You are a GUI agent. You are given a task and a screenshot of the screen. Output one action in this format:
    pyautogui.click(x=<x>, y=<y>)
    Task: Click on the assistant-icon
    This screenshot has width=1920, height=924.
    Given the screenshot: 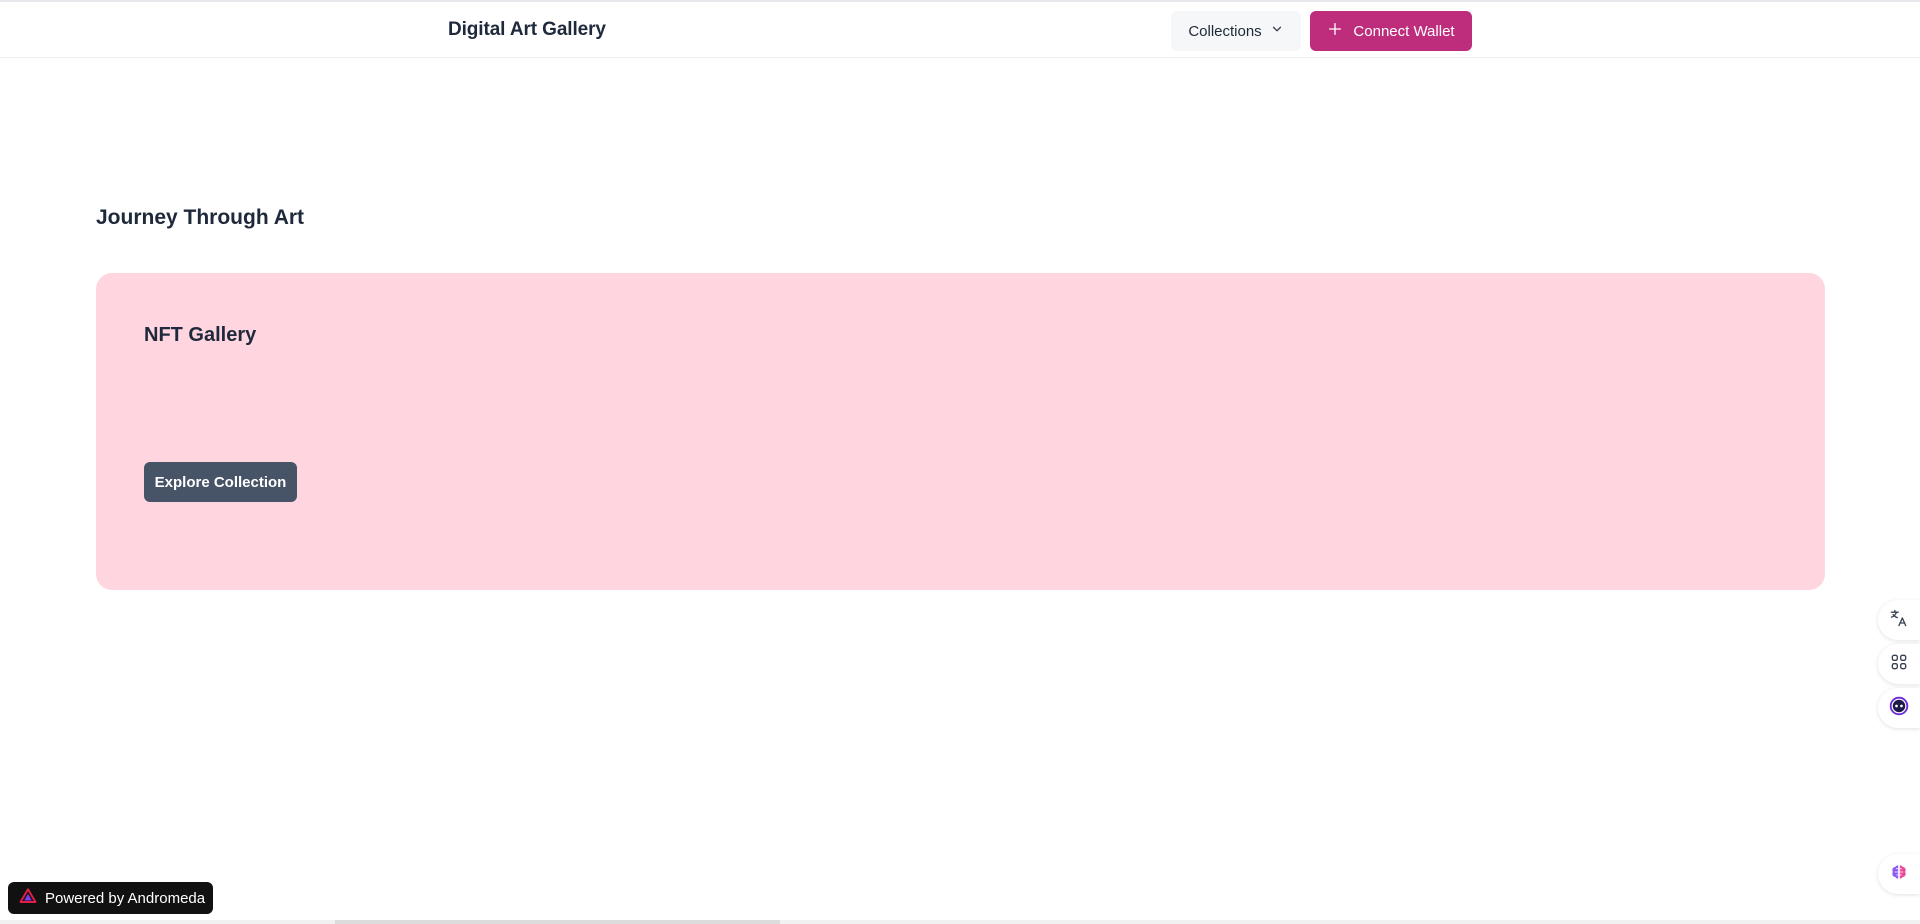 What is the action you would take?
    pyautogui.click(x=1899, y=708)
    